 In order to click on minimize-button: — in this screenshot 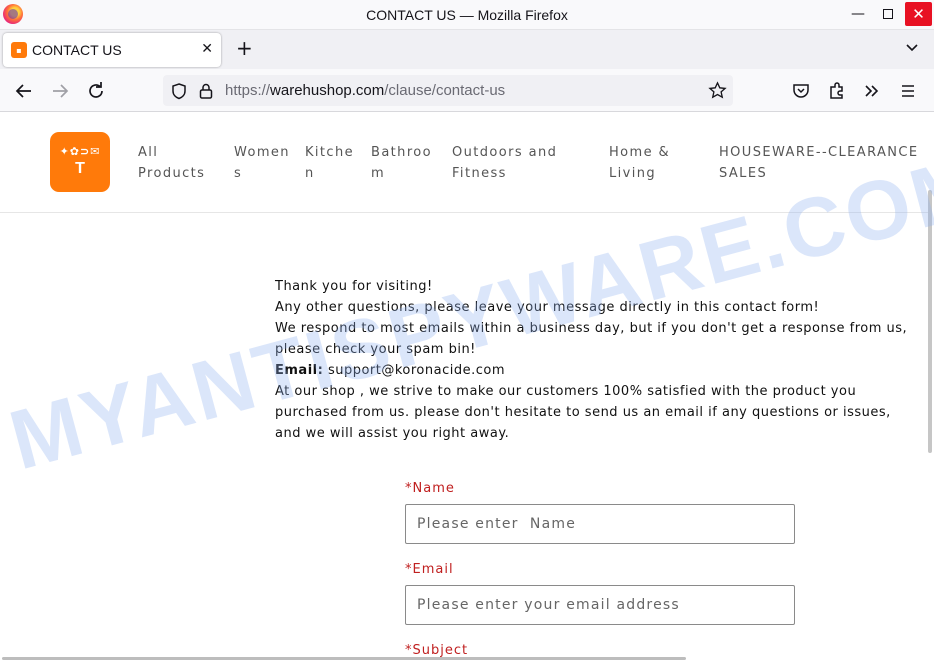, I will do `click(858, 14)`.